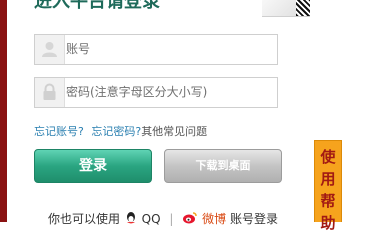 The height and width of the screenshot is (240, 390). I want to click on alt-login-row: 你也可以使用 QQ | 微博 账号登录, so click(163, 218).